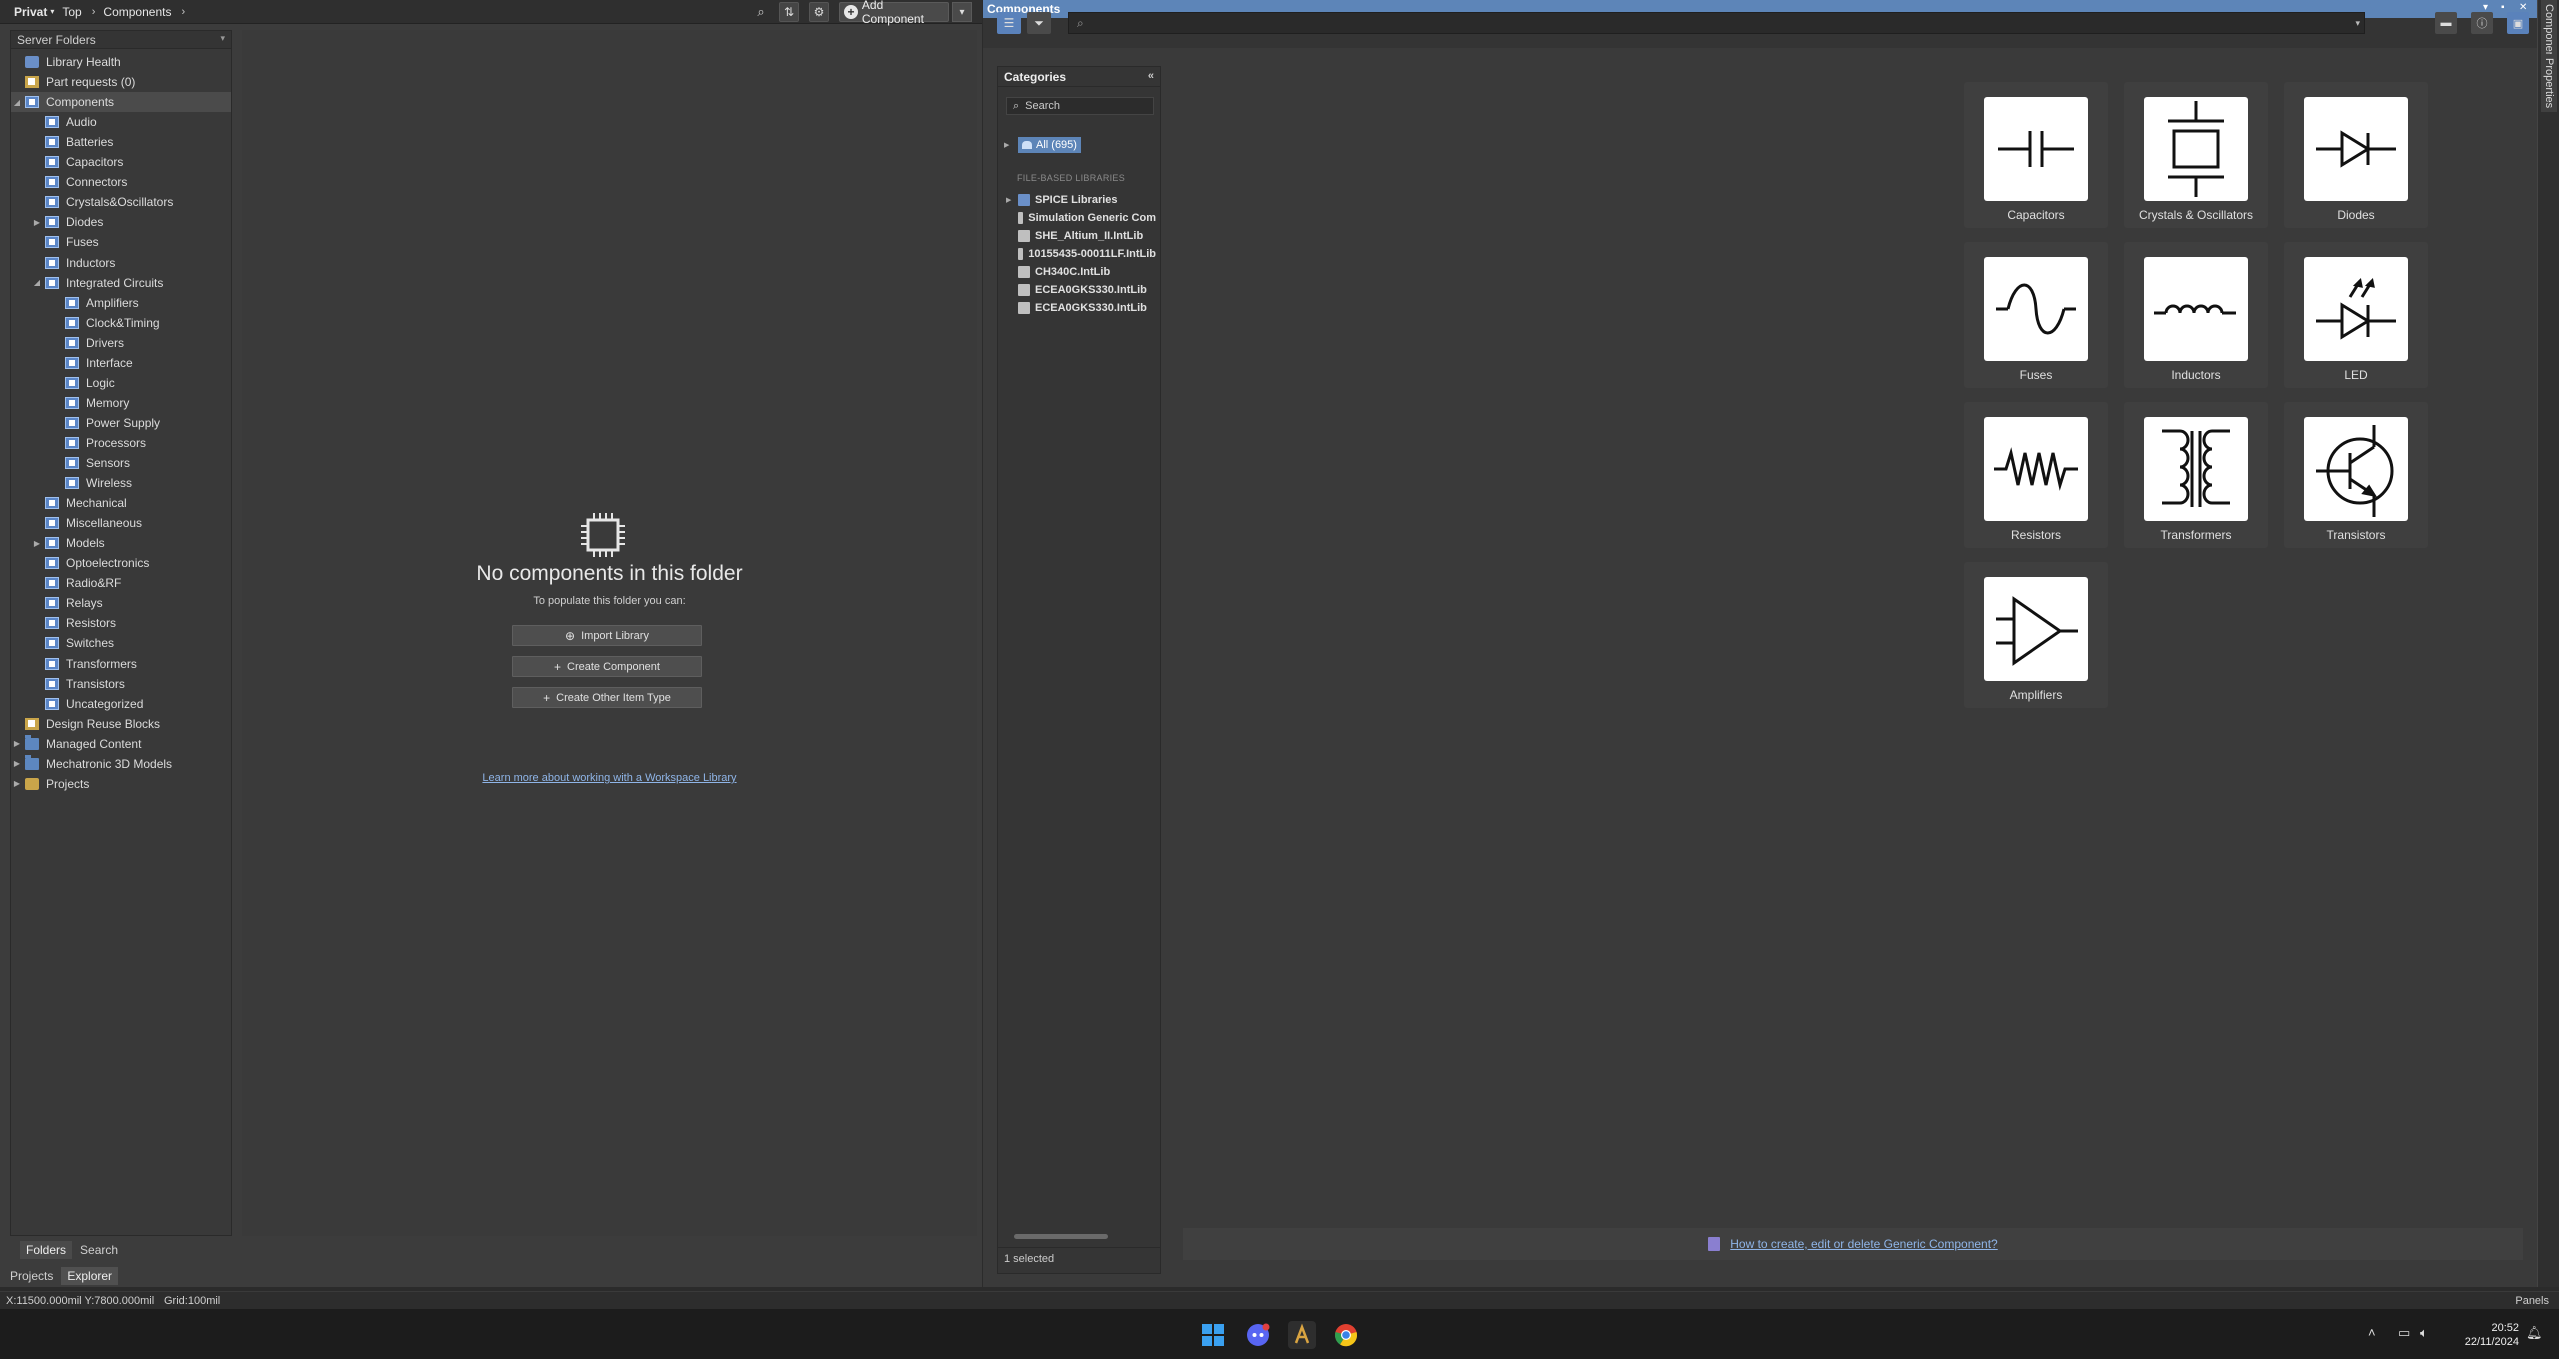  What do you see at coordinates (121, 403) in the screenshot?
I see `tree-item: Memory` at bounding box center [121, 403].